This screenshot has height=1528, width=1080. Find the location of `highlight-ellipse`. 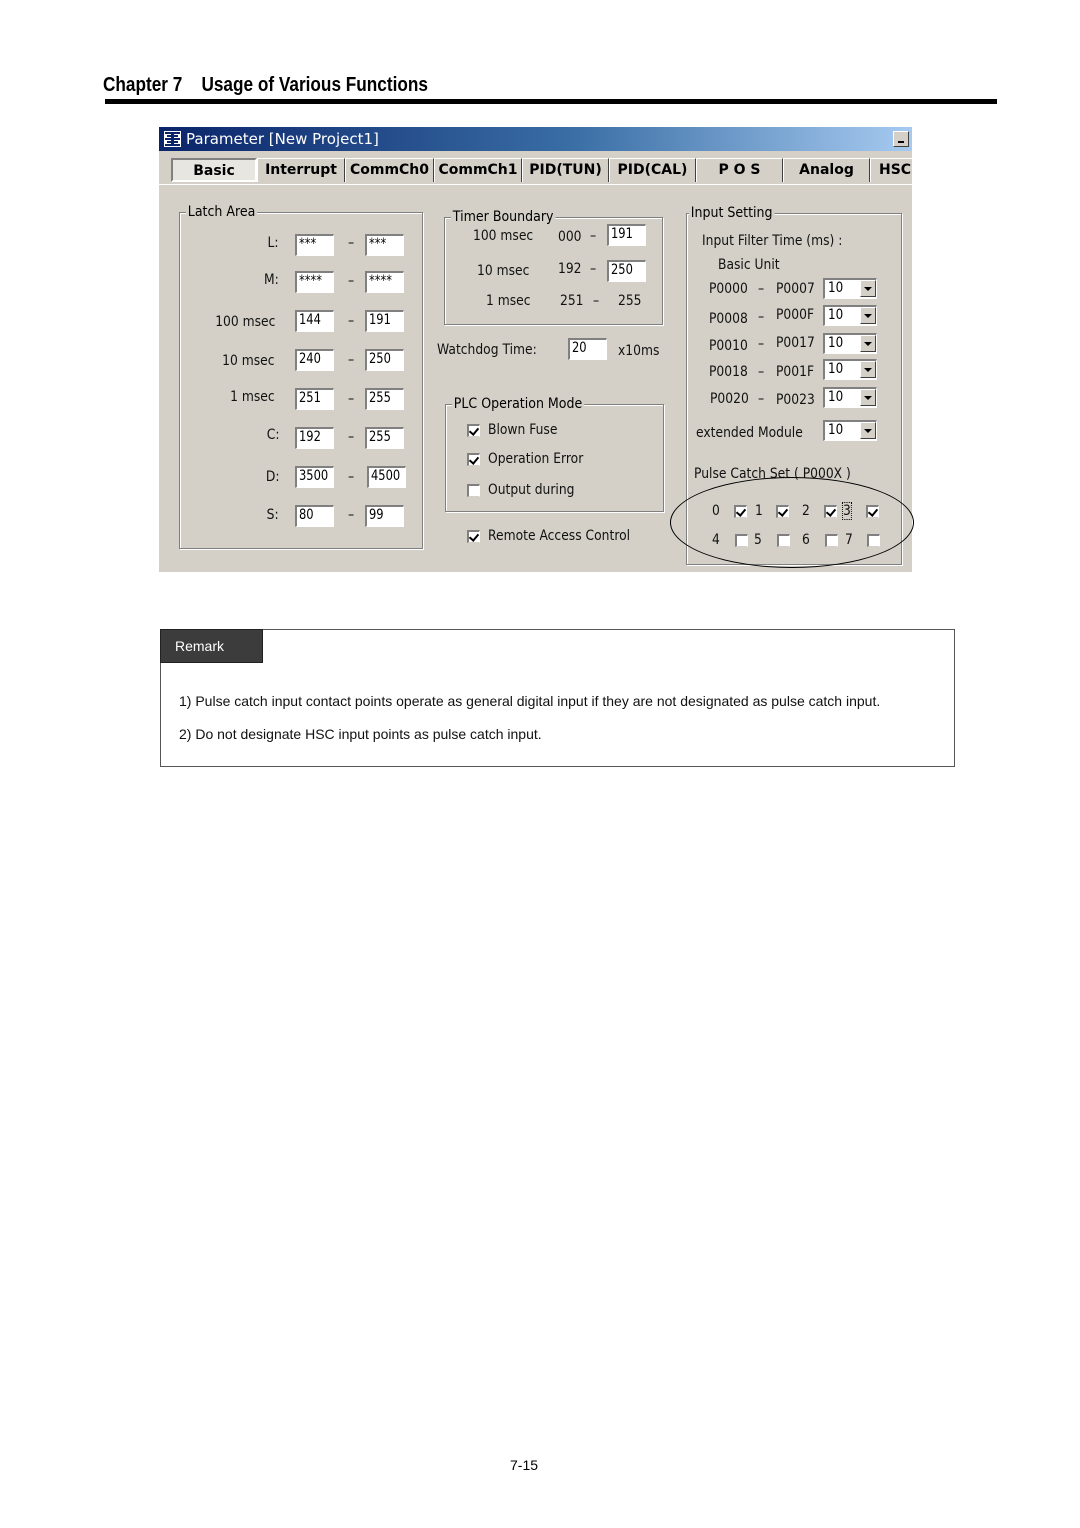

highlight-ellipse is located at coordinates (792, 522).